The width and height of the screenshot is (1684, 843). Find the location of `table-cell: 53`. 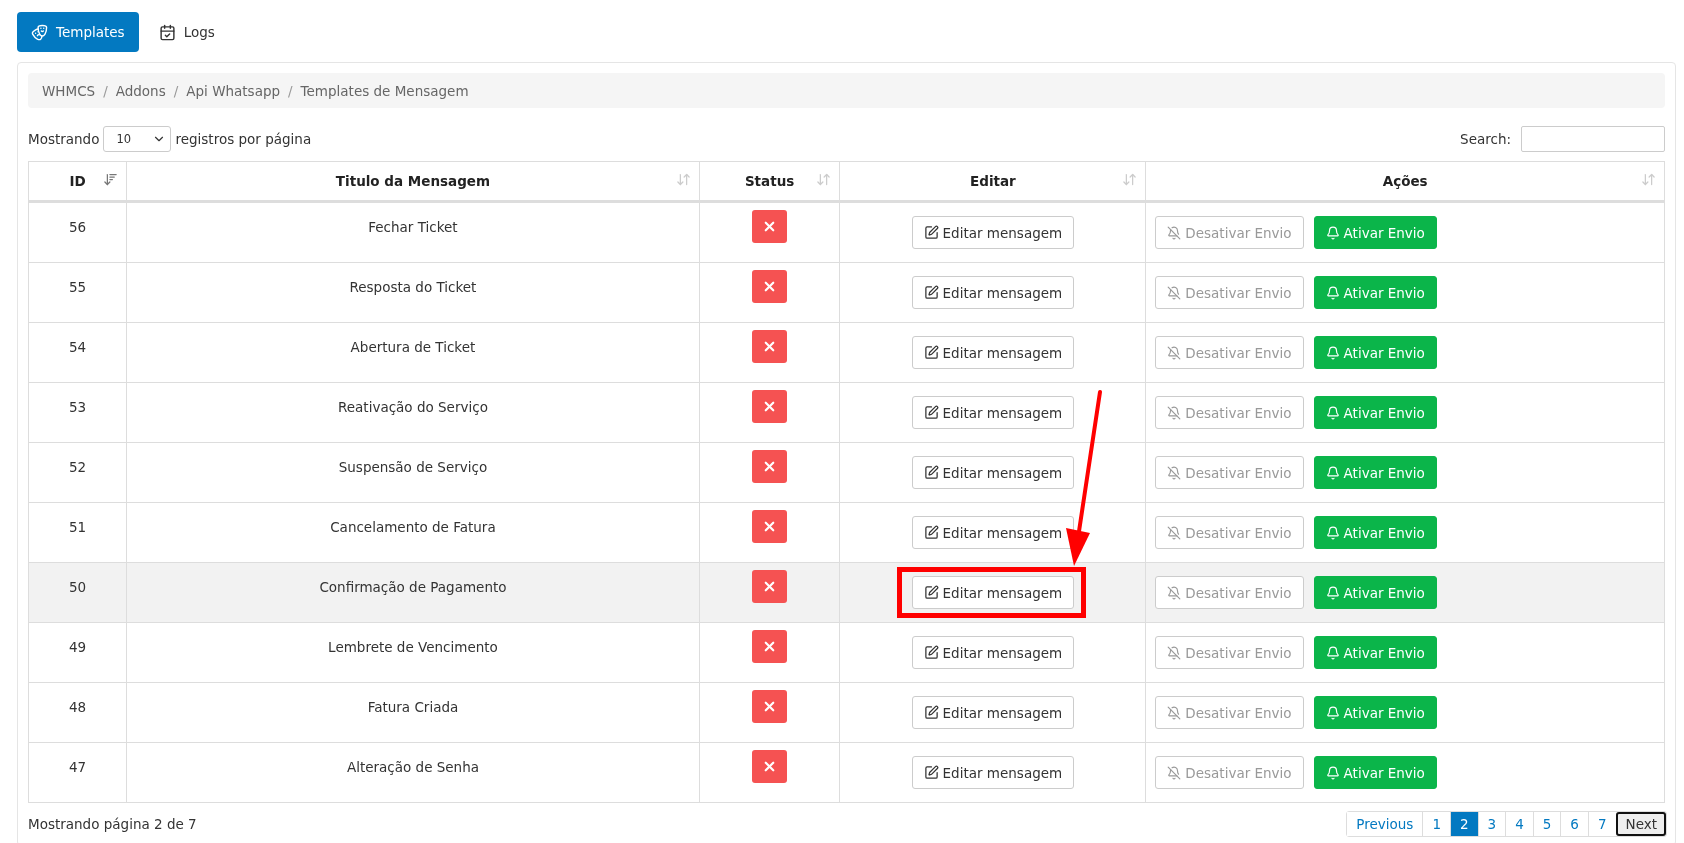

table-cell: 53 is located at coordinates (78, 406).